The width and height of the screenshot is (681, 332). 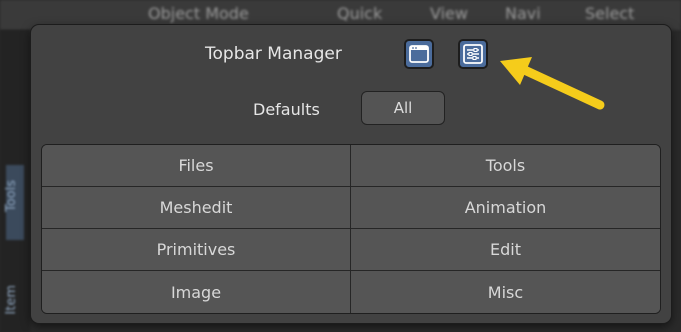 What do you see at coordinates (505, 208) in the screenshot?
I see `animation-button: Animation` at bounding box center [505, 208].